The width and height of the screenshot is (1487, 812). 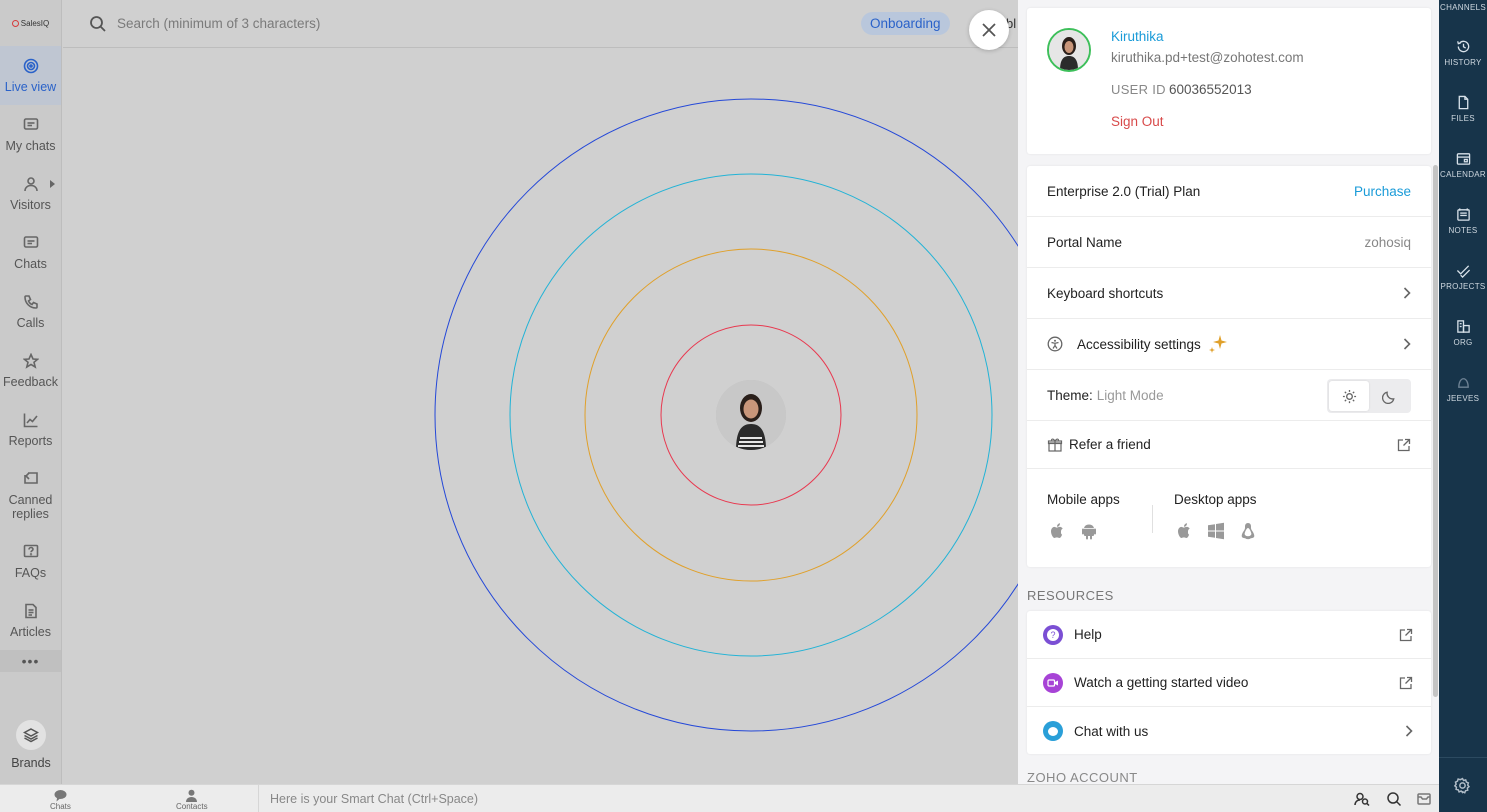 I want to click on top-bar: Onboarding bl, so click(x=540, y=24).